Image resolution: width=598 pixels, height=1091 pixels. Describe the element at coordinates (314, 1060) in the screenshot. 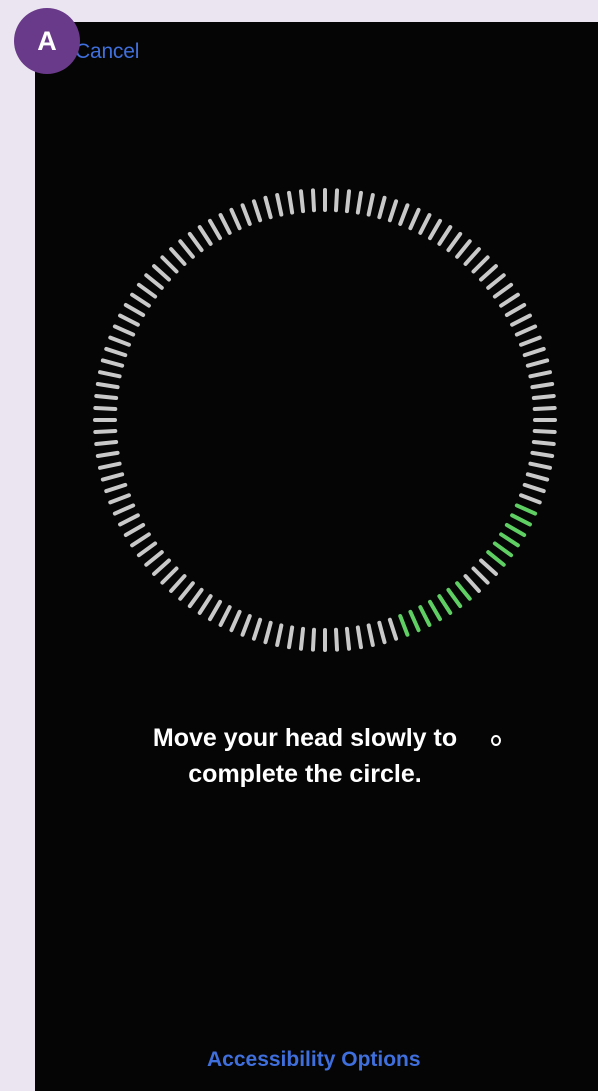

I see `accessibility-options-button: Accessibility Options` at that location.